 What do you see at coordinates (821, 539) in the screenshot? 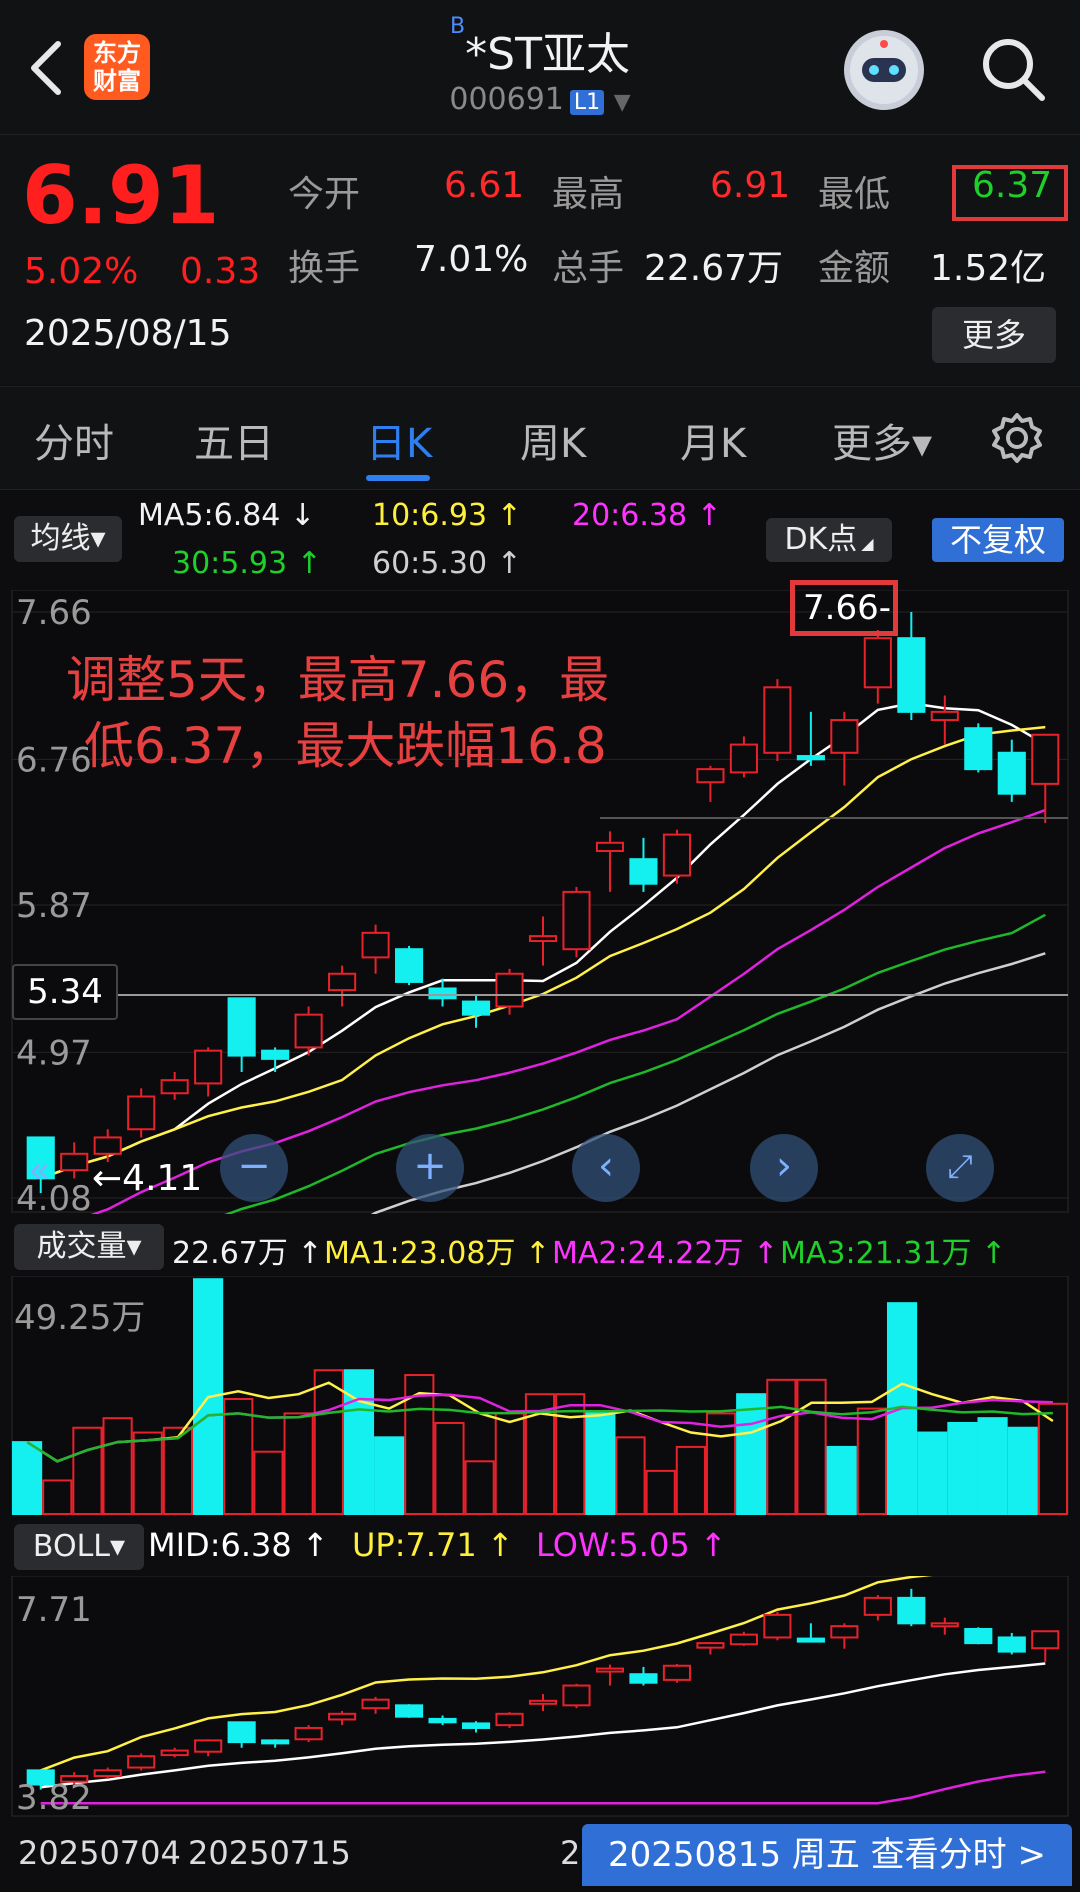
I see `dk-point-label: DK点` at bounding box center [821, 539].